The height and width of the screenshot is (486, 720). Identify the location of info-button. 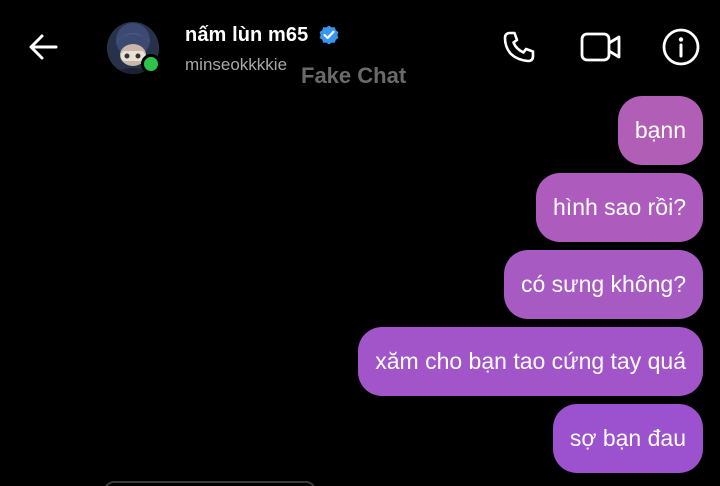
(681, 47).